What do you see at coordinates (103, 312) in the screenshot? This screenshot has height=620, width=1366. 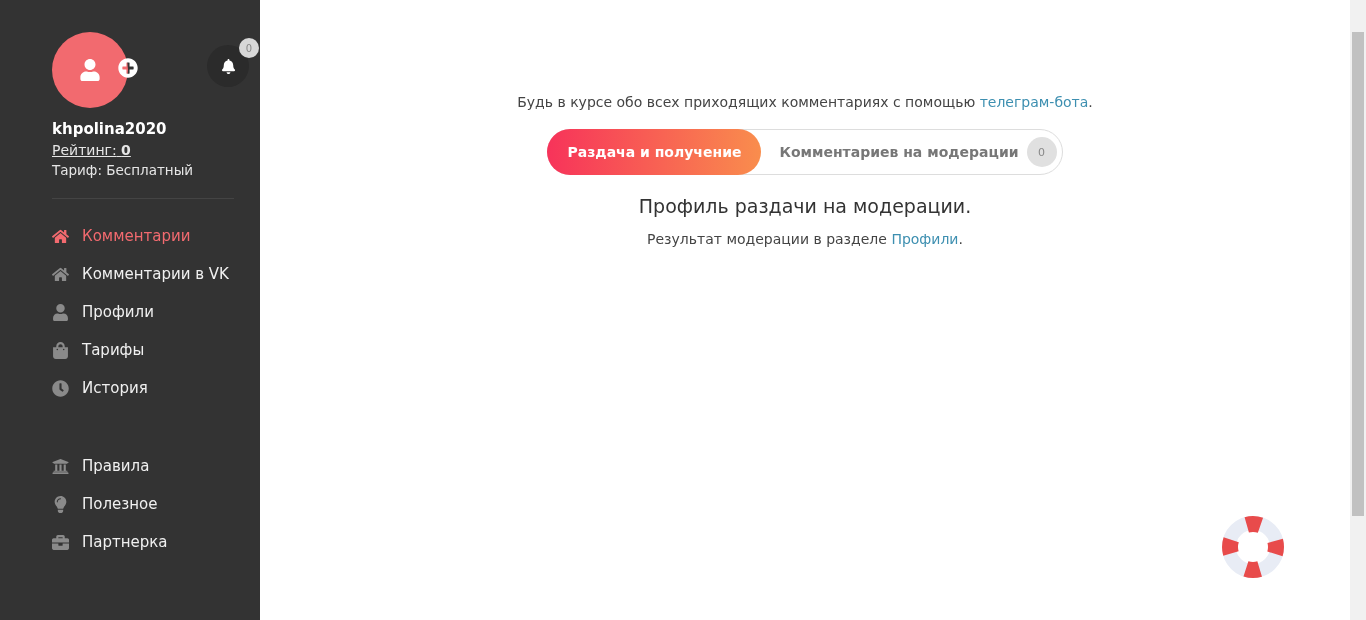 I see `nav-item: Профили` at bounding box center [103, 312].